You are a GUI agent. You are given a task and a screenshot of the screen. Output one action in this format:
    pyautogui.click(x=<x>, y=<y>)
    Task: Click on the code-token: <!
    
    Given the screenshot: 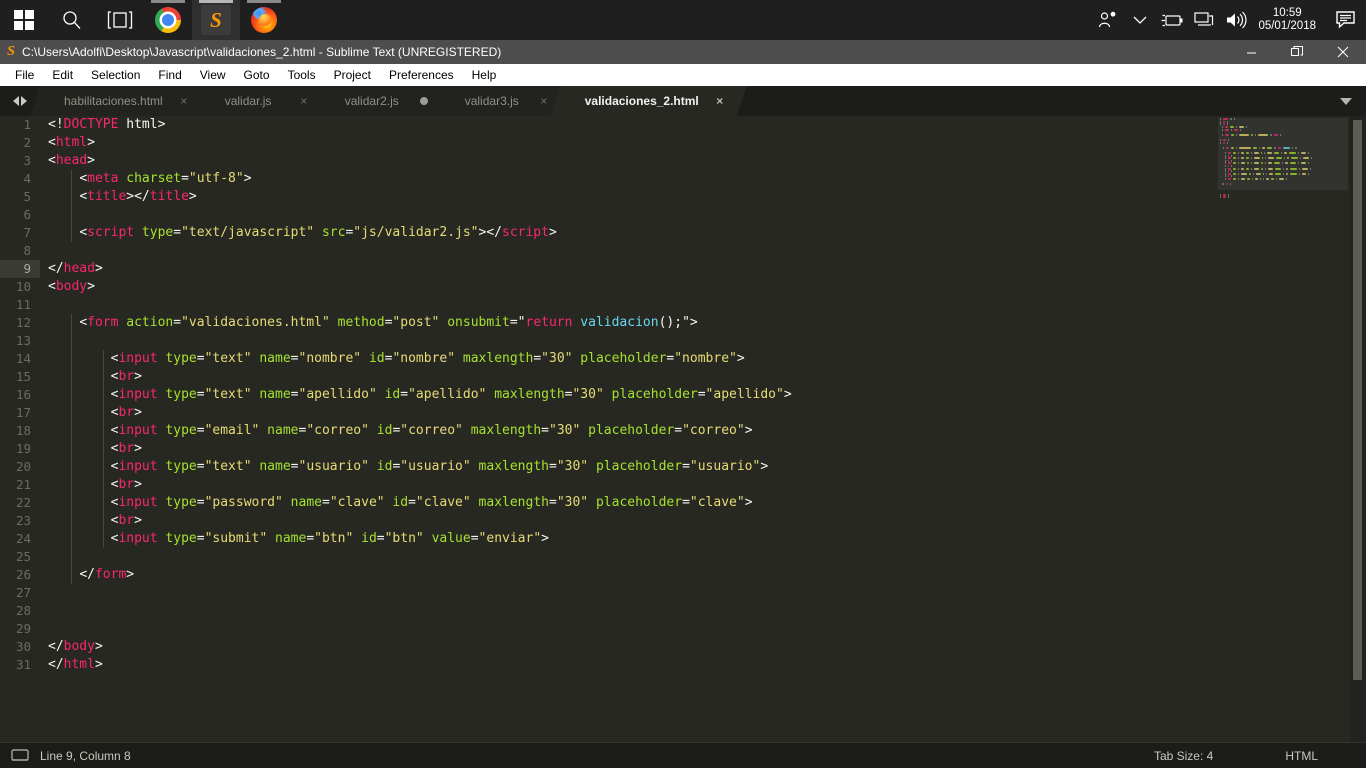 What is the action you would take?
    pyautogui.click(x=56, y=124)
    